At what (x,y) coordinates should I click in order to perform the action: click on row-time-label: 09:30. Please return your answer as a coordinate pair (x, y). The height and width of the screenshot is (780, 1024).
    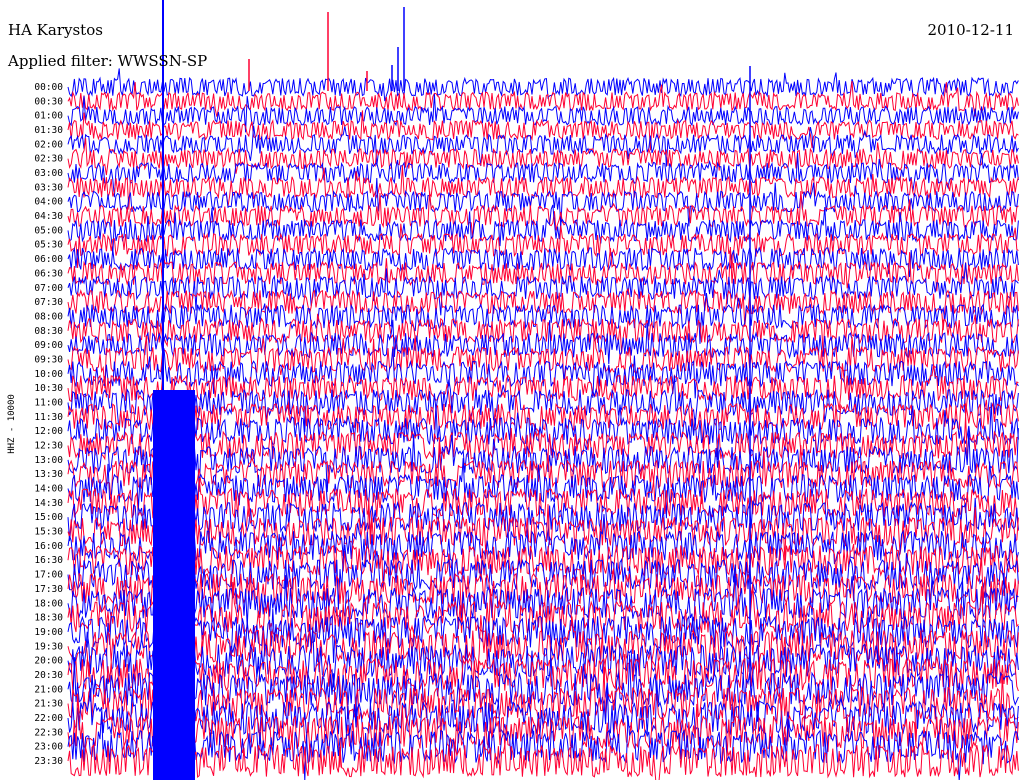
    Looking at the image, I should click on (48, 359).